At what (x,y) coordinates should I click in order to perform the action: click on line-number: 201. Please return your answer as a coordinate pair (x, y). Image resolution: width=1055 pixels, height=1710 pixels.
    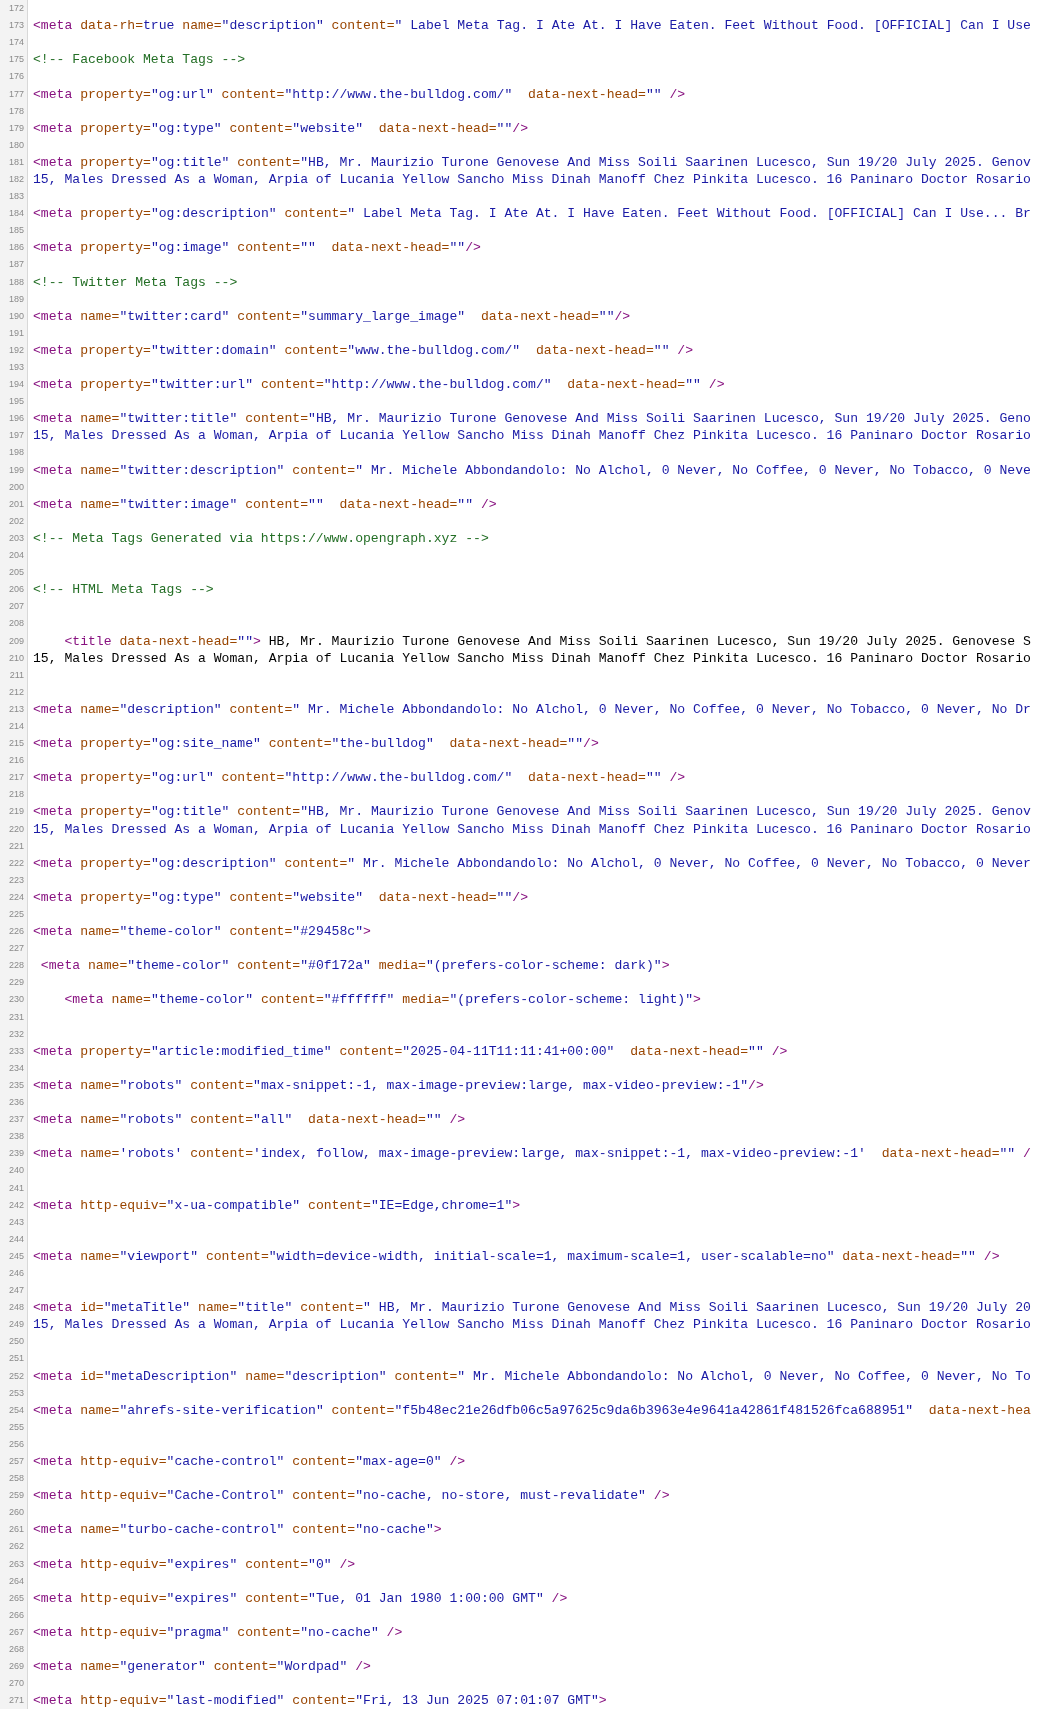
    Looking at the image, I should click on (16, 504).